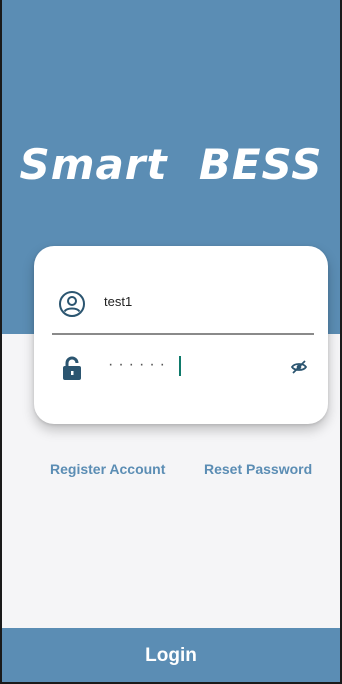 The height and width of the screenshot is (684, 342). Describe the element at coordinates (181, 304) in the screenshot. I see `username-field: test1` at that location.